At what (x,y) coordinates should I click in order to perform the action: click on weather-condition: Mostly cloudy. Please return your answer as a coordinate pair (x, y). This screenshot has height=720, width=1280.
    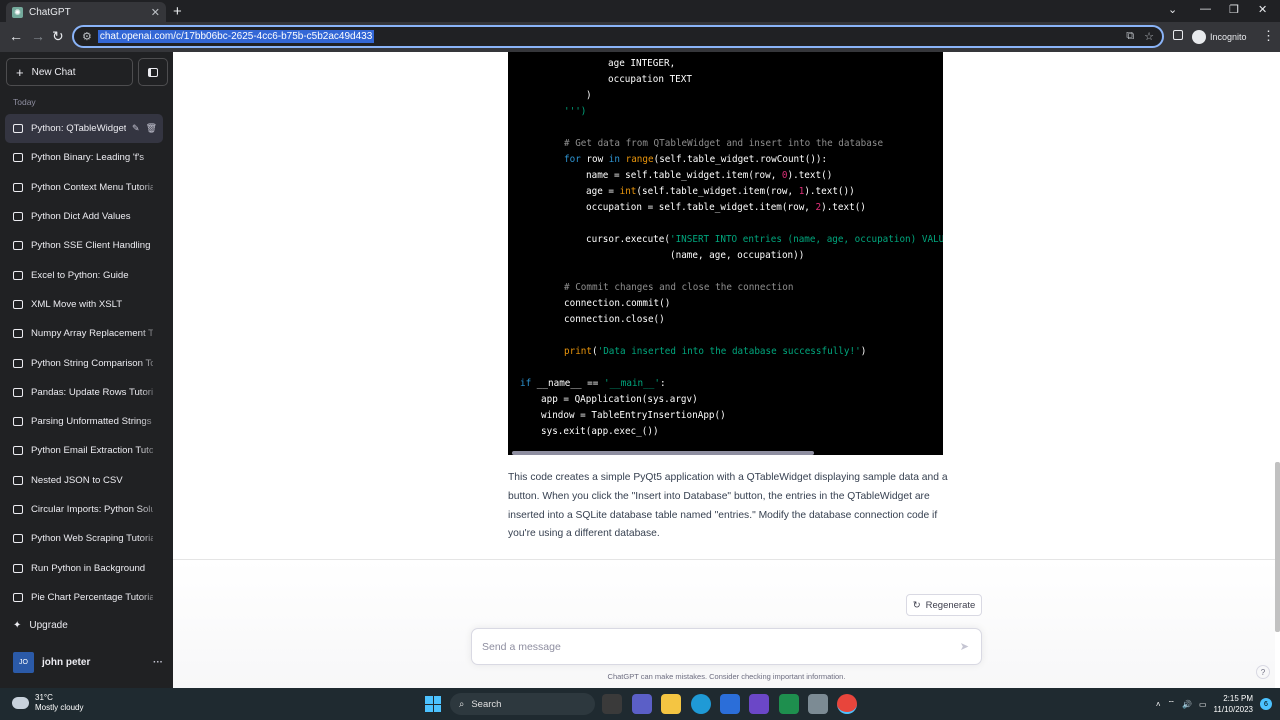
    Looking at the image, I should click on (59, 707).